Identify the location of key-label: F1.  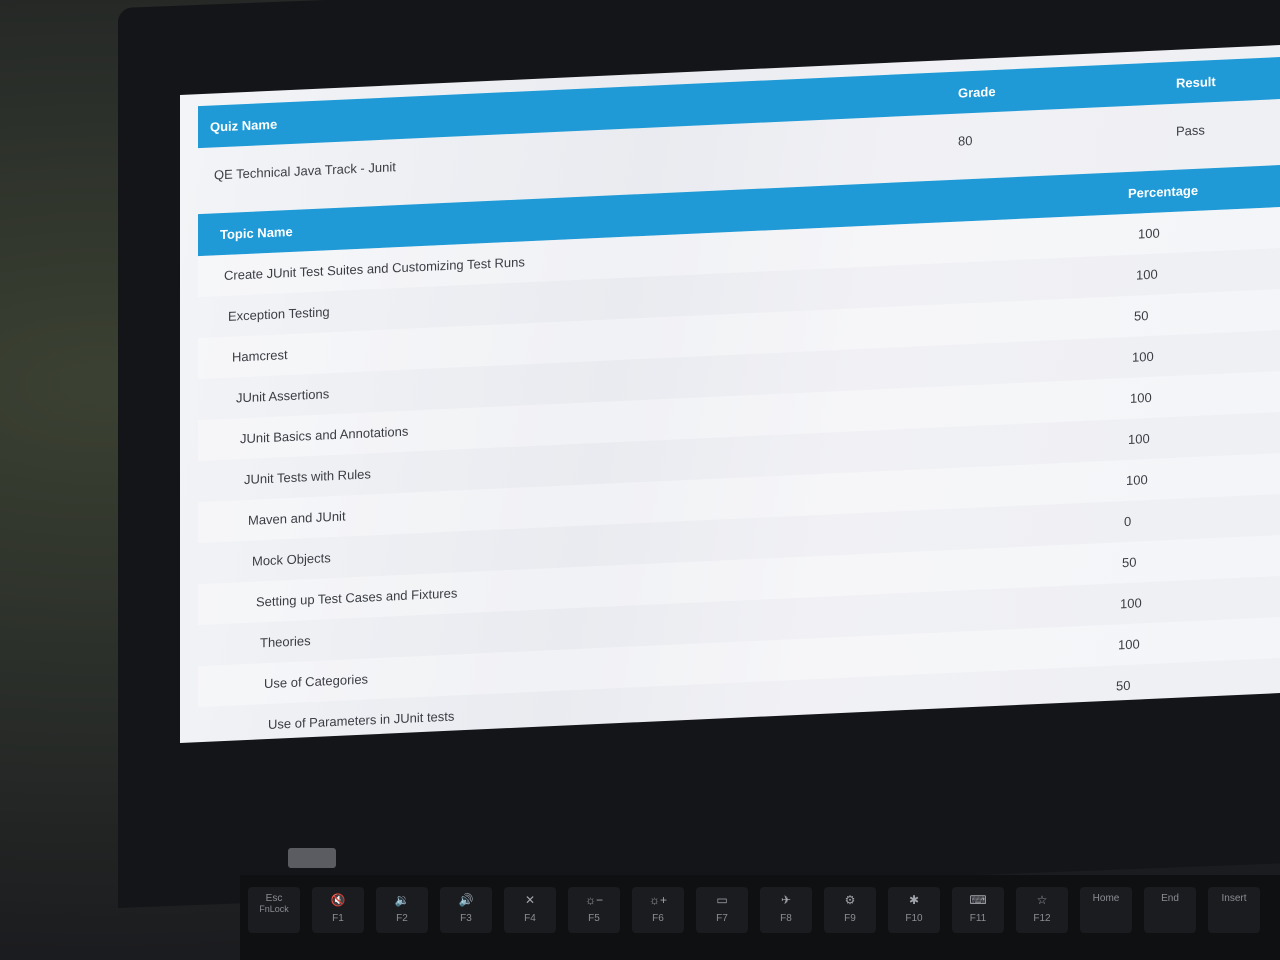
(338, 918).